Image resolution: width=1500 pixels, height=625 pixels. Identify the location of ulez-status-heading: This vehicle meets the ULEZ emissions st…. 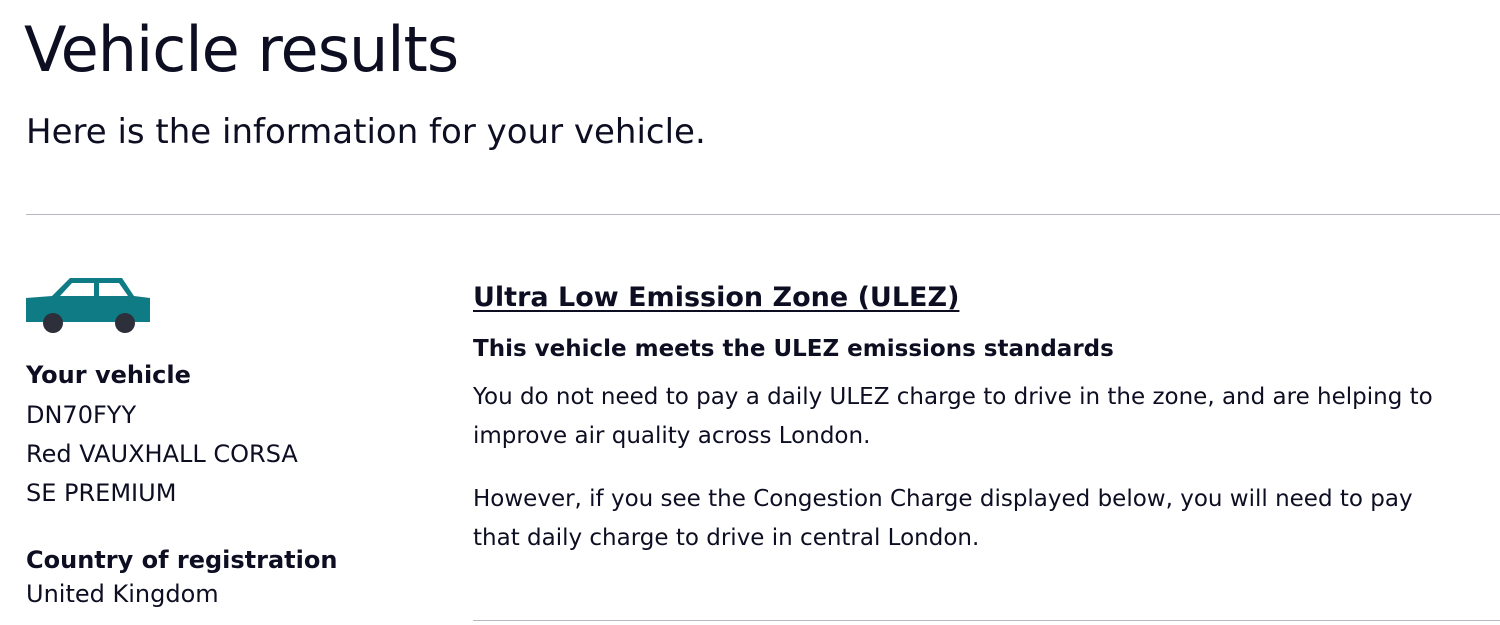
(793, 349).